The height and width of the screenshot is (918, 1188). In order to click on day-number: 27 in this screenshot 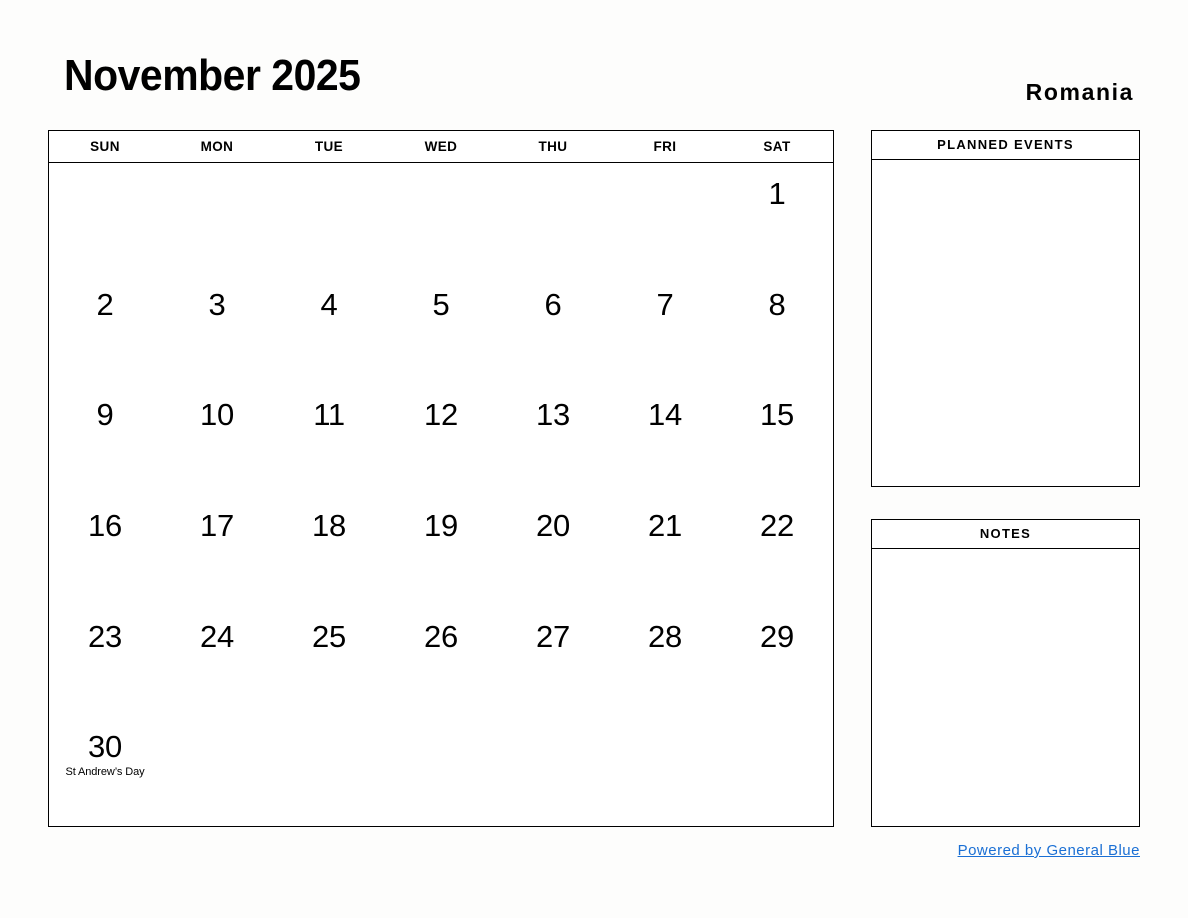, I will do `click(553, 636)`.